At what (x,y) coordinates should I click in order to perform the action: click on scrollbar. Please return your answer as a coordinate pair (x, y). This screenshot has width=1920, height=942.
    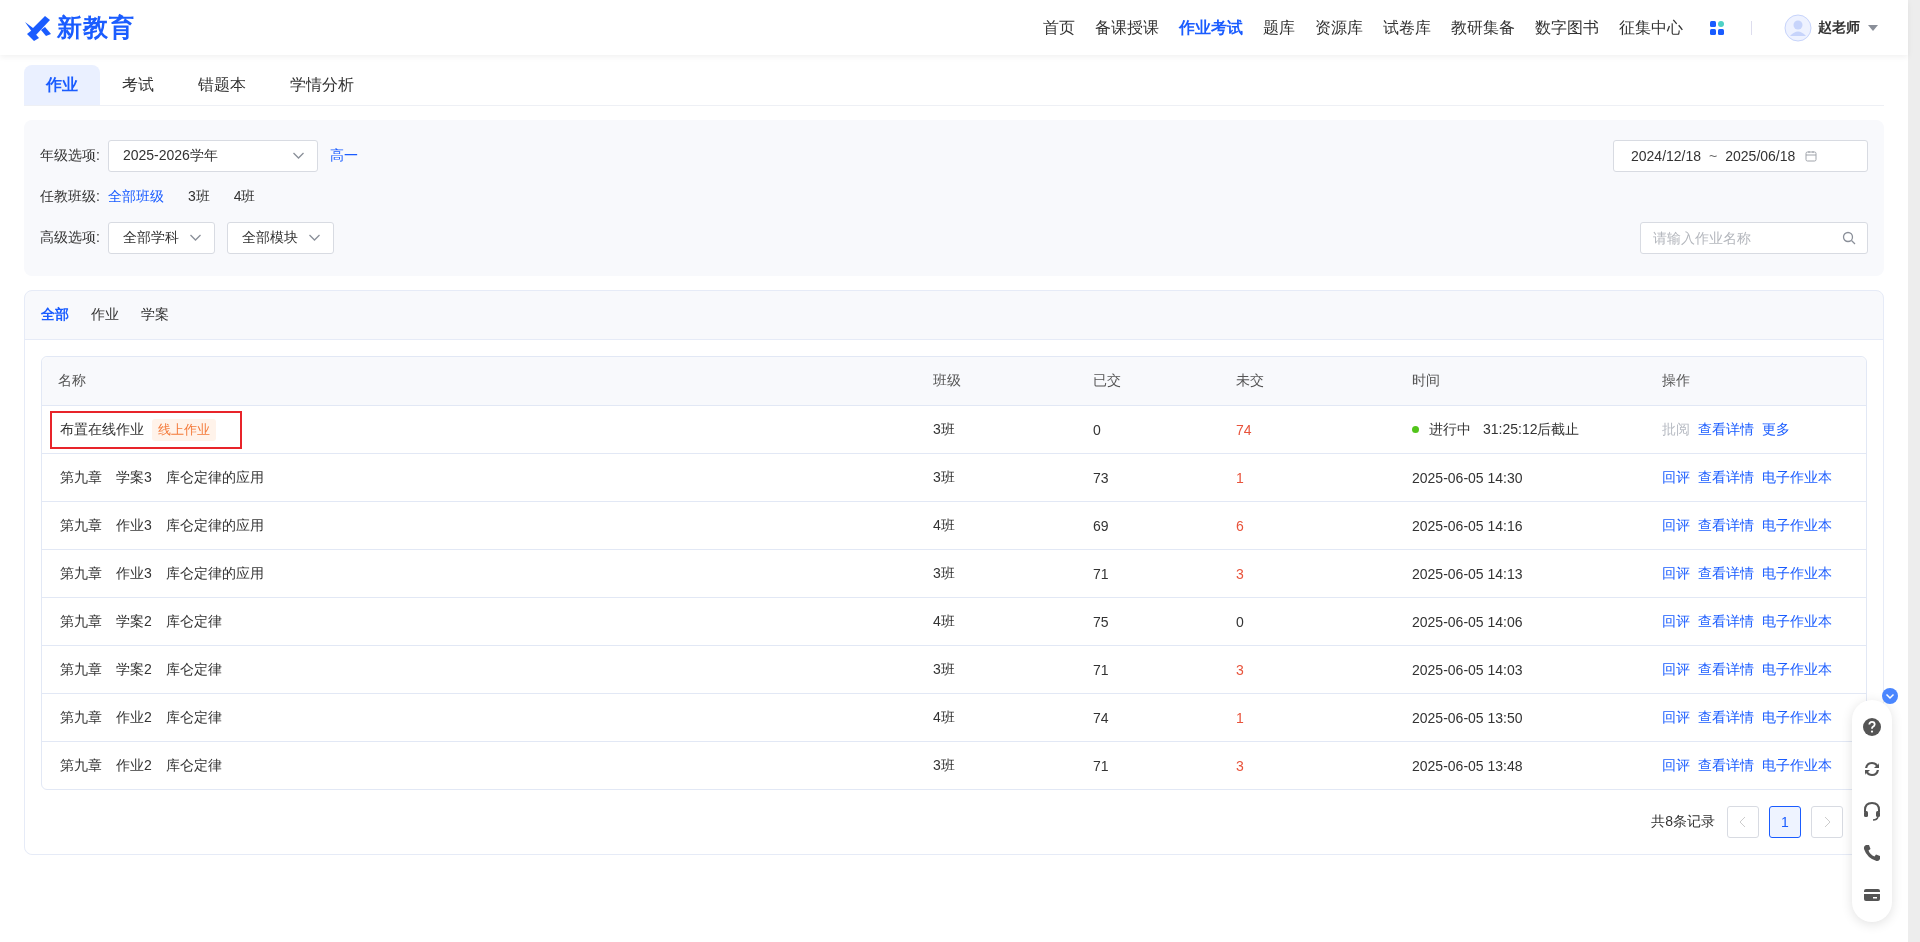
    Looking at the image, I should click on (1914, 471).